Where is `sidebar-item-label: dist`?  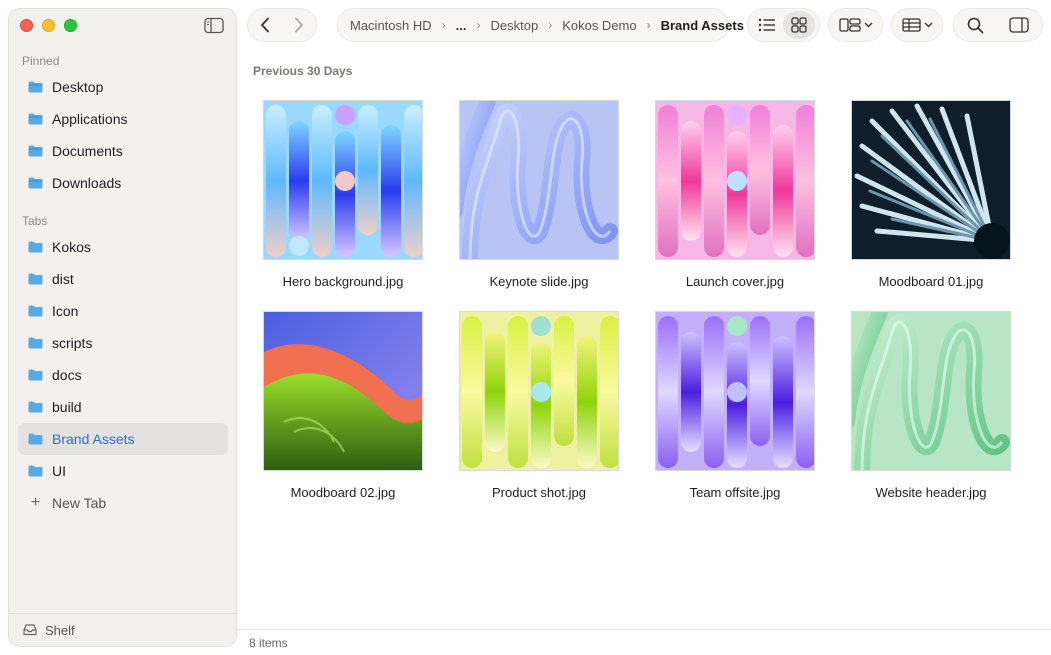
sidebar-item-label: dist is located at coordinates (63, 279).